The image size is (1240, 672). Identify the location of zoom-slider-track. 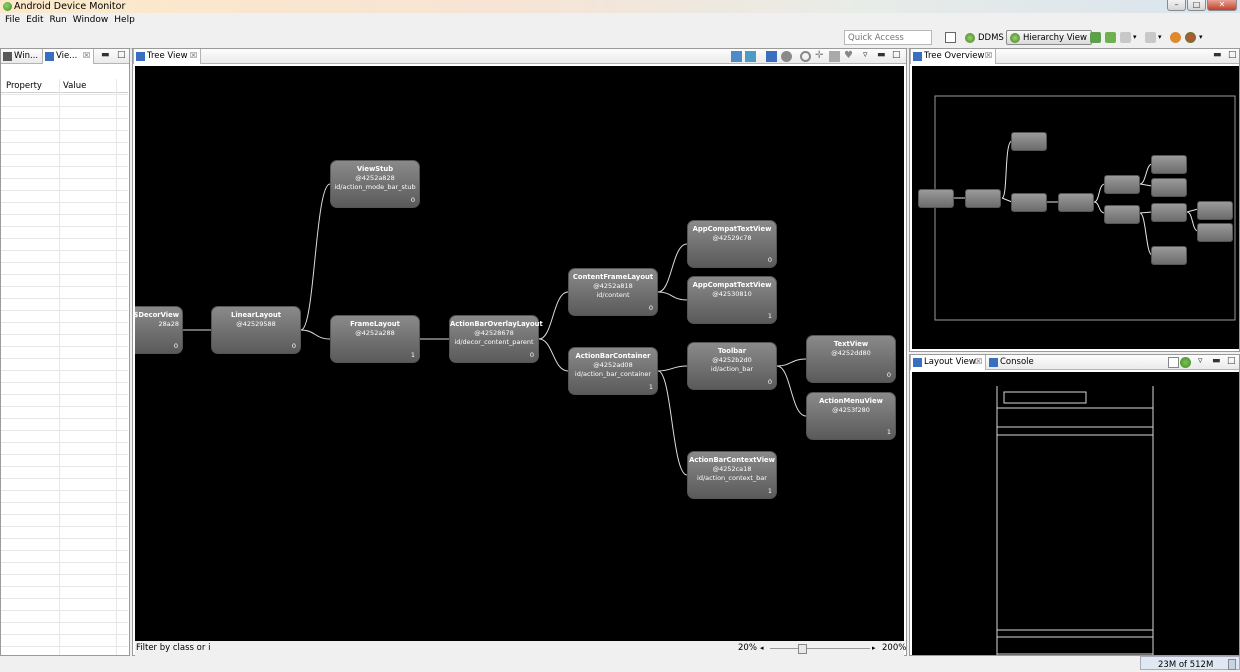
(820, 648).